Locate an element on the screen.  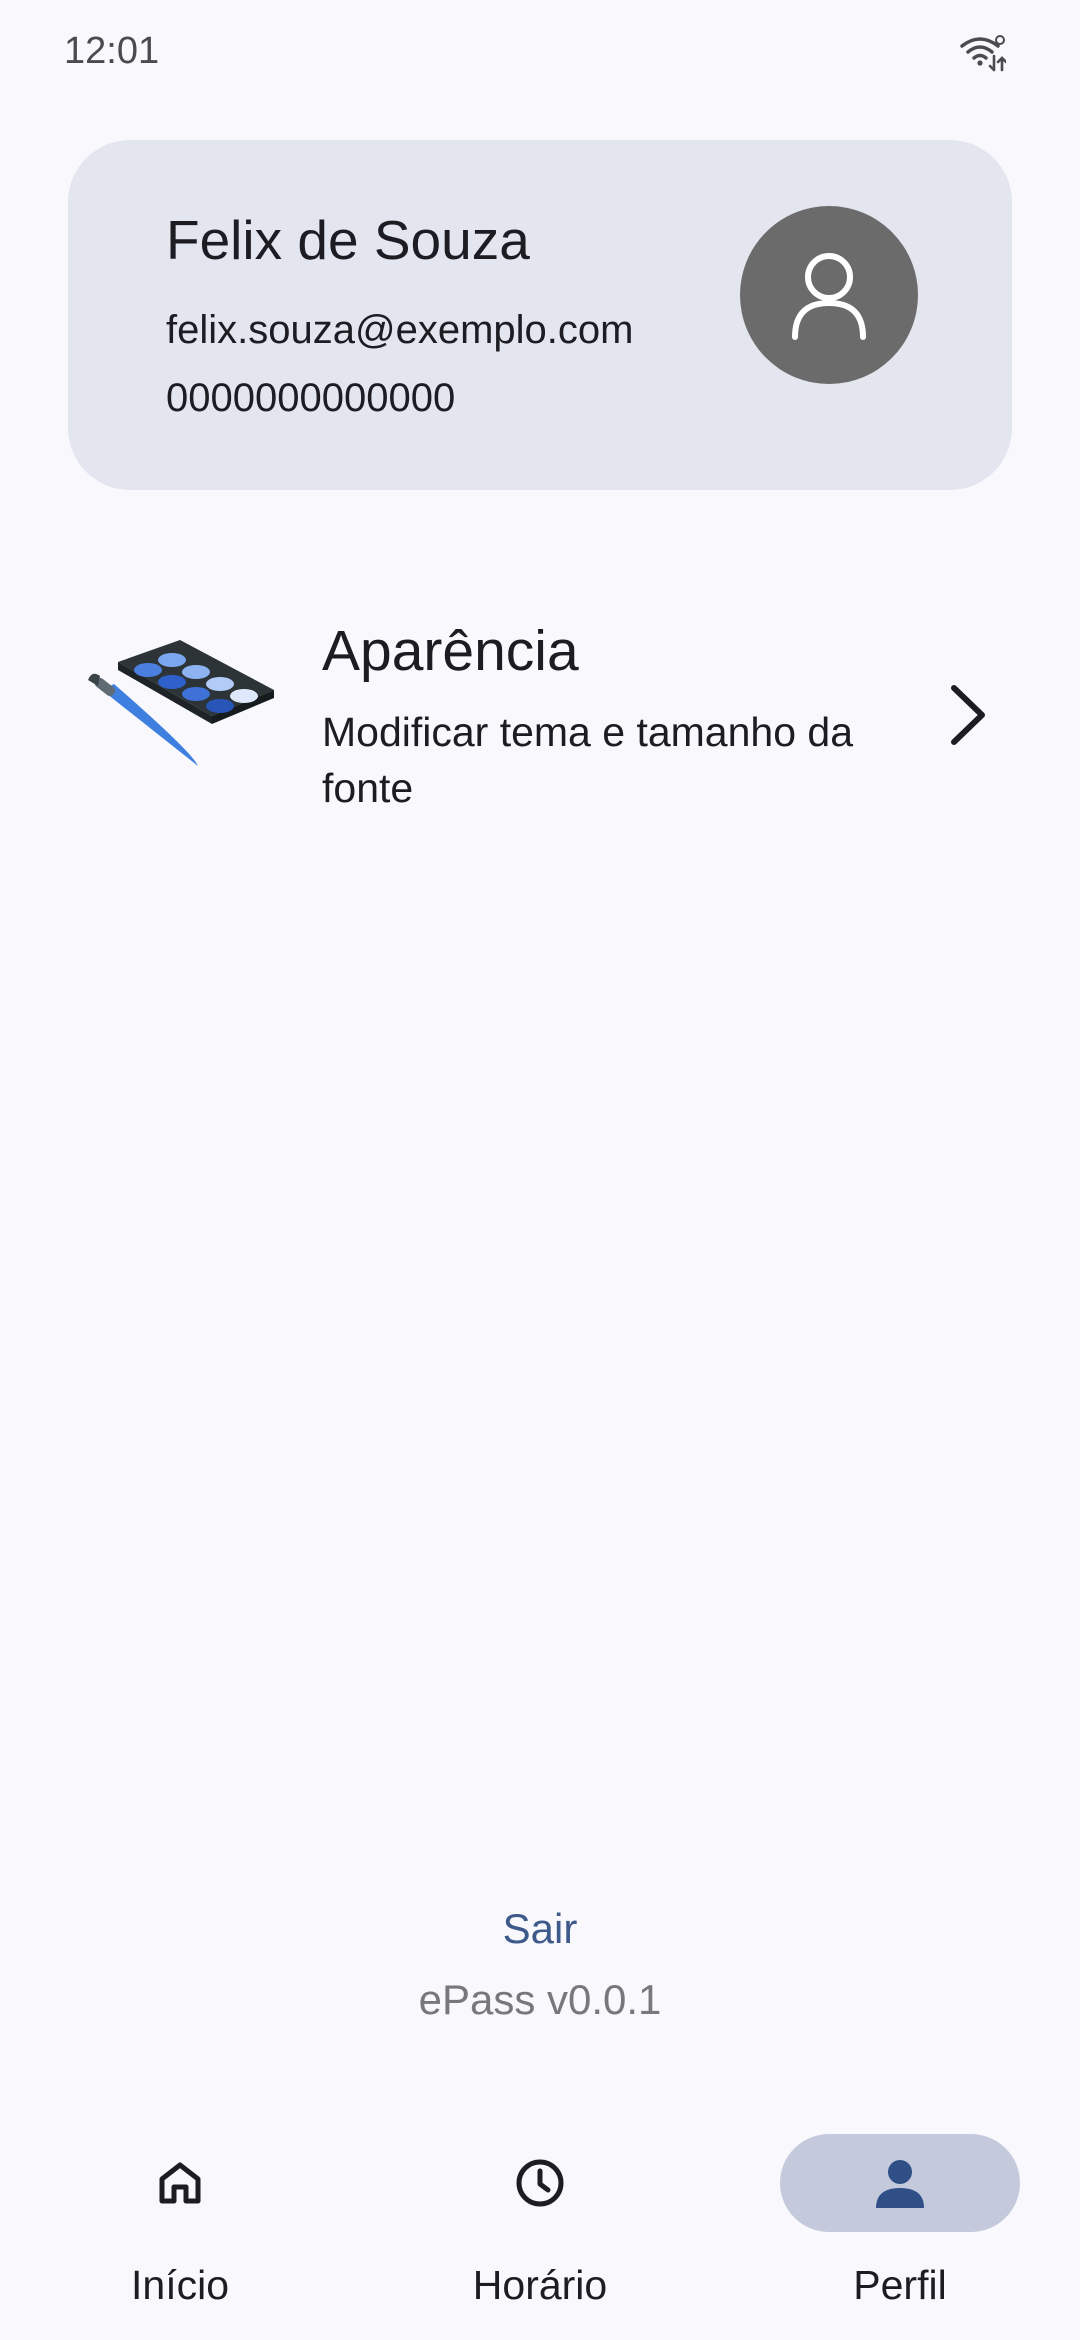
nav-item-perfil: Perfil is located at coordinates (900, 2234).